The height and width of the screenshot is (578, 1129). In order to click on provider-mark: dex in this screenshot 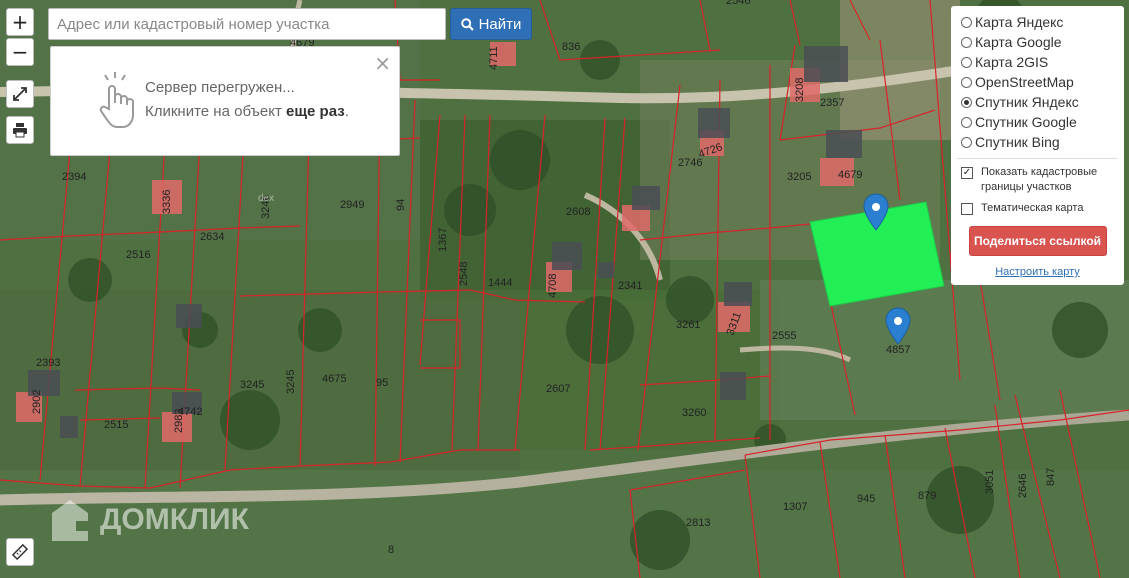, I will do `click(266, 198)`.